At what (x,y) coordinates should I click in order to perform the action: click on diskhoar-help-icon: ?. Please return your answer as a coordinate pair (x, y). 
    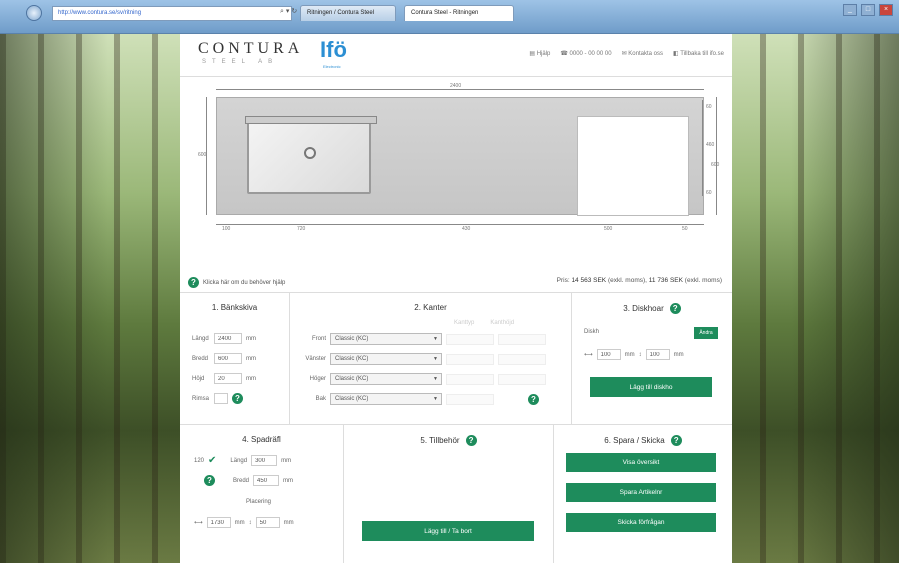
    Looking at the image, I should click on (675, 308).